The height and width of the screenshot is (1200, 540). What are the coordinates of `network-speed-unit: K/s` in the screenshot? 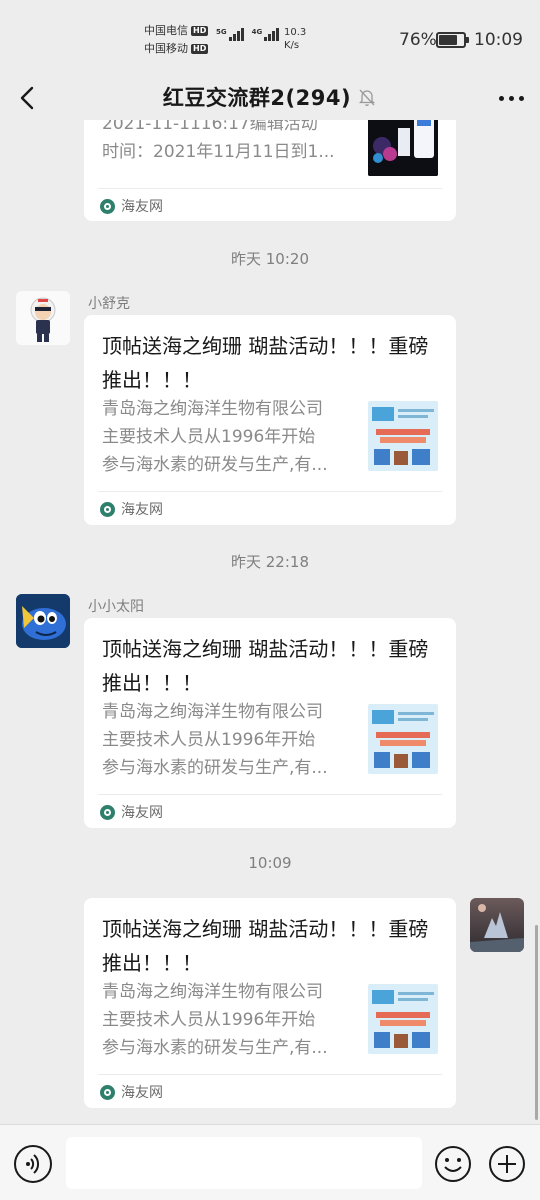 It's located at (292, 45).